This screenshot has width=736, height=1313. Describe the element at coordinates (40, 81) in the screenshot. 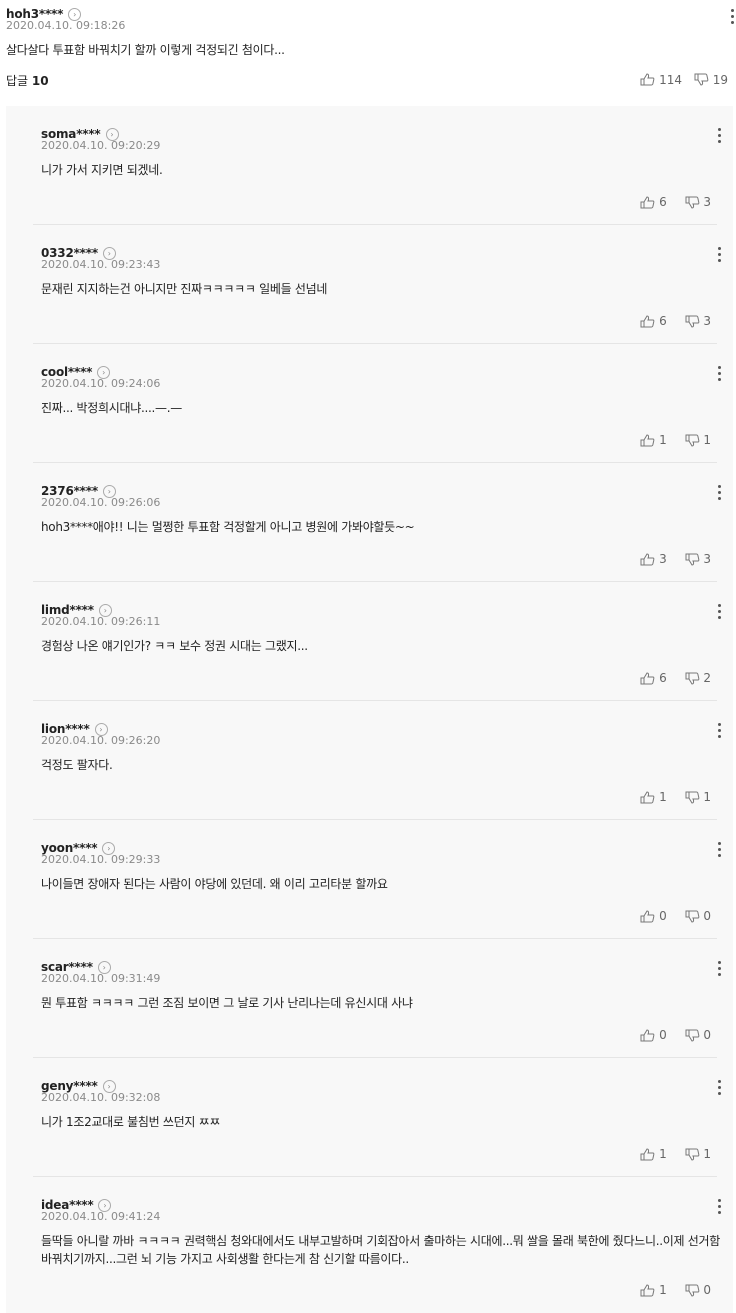

I see `reply-count: 10` at that location.